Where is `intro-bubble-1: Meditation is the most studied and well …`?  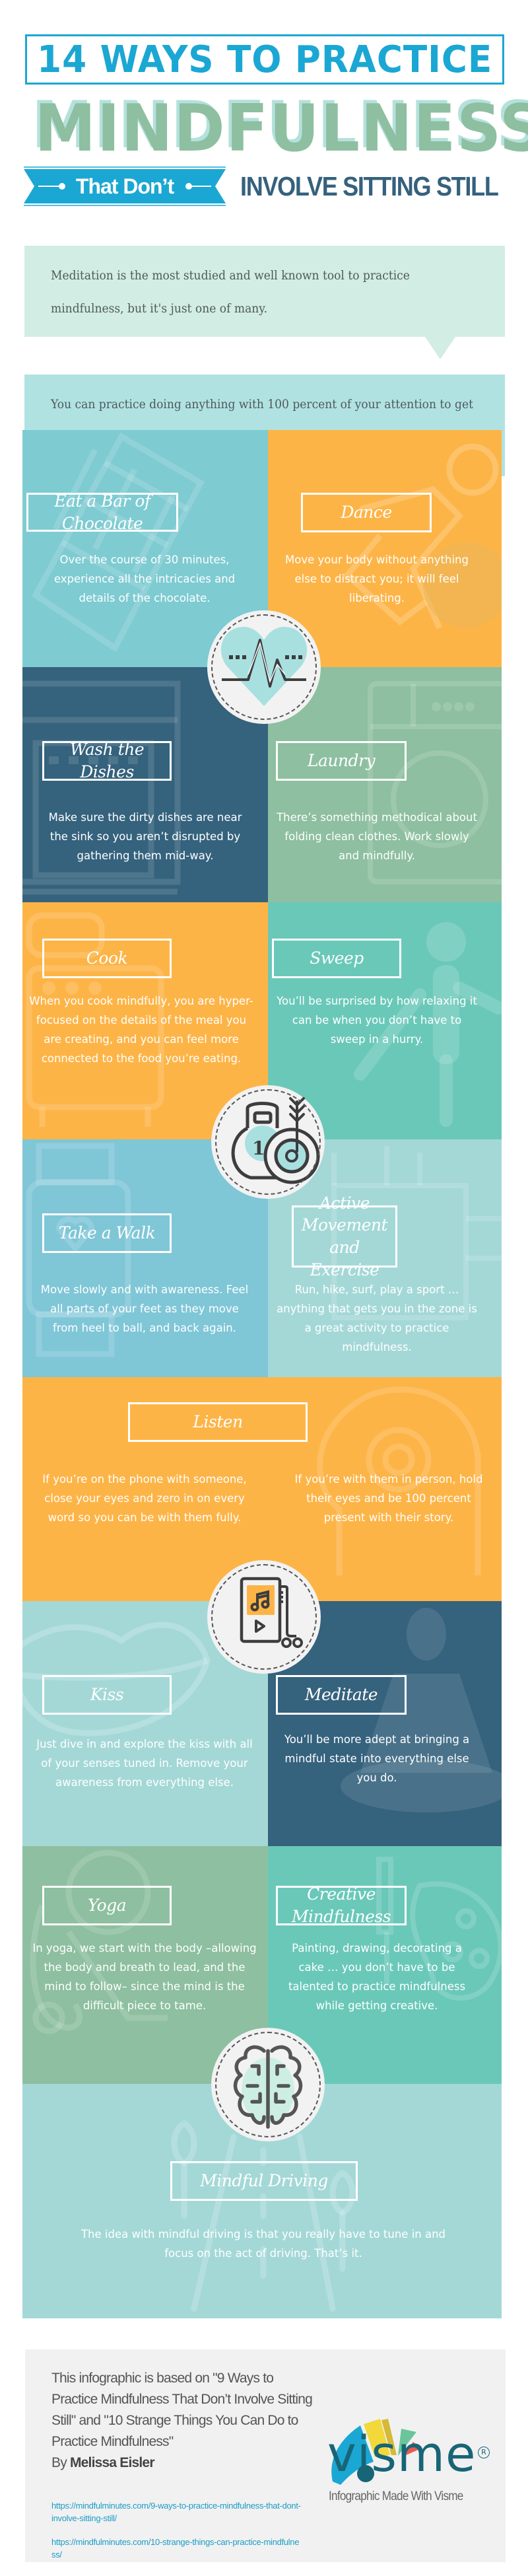 intro-bubble-1: Meditation is the most studied and well … is located at coordinates (264, 302).